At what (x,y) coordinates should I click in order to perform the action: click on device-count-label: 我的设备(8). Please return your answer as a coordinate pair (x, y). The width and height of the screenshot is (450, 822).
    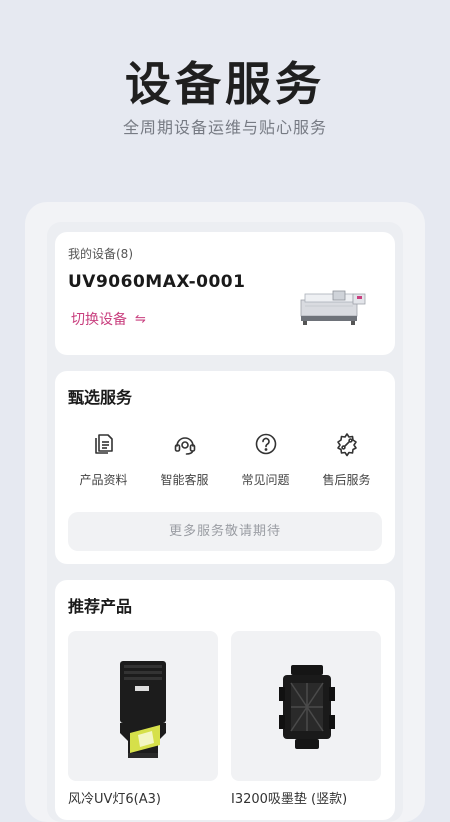
    Looking at the image, I should click on (100, 254).